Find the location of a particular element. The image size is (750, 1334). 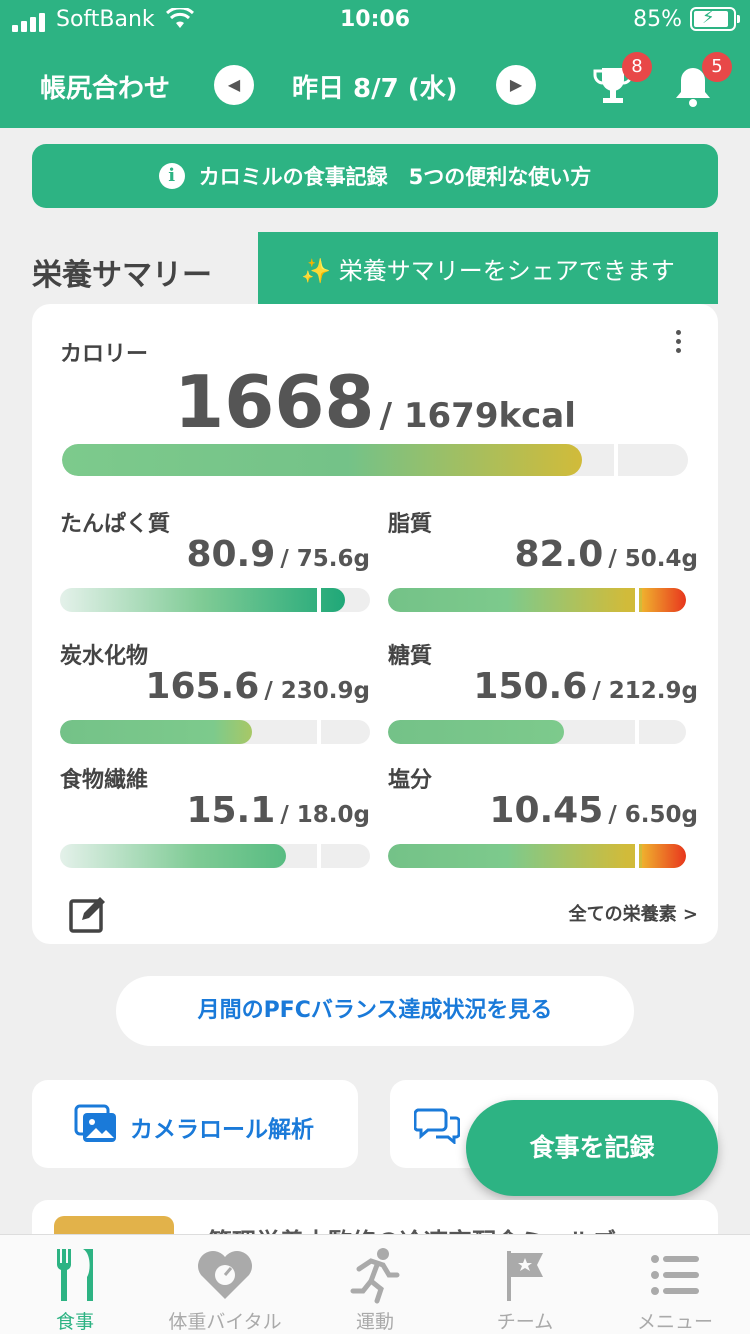

calorie-progress-bar is located at coordinates (375, 460).